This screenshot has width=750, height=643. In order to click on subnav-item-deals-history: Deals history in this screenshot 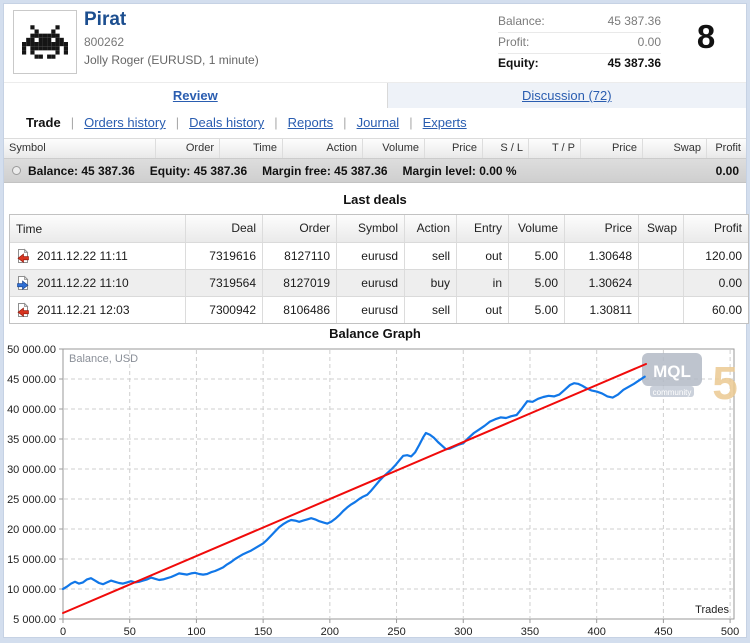, I will do `click(226, 122)`.